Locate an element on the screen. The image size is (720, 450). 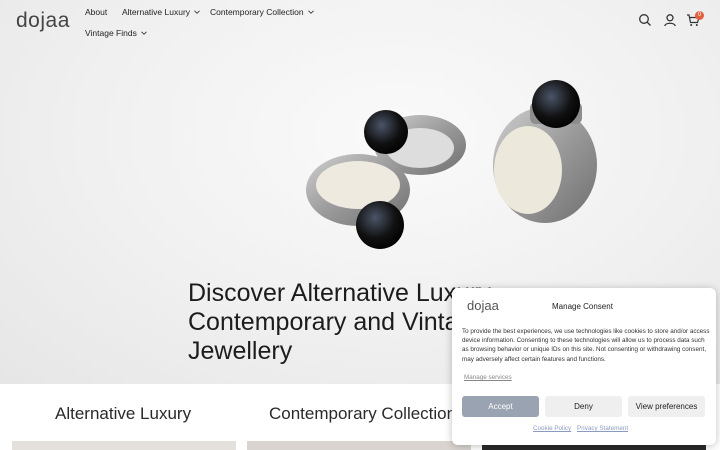
privacy-statement-link: Privacy Statement is located at coordinates (602, 428).